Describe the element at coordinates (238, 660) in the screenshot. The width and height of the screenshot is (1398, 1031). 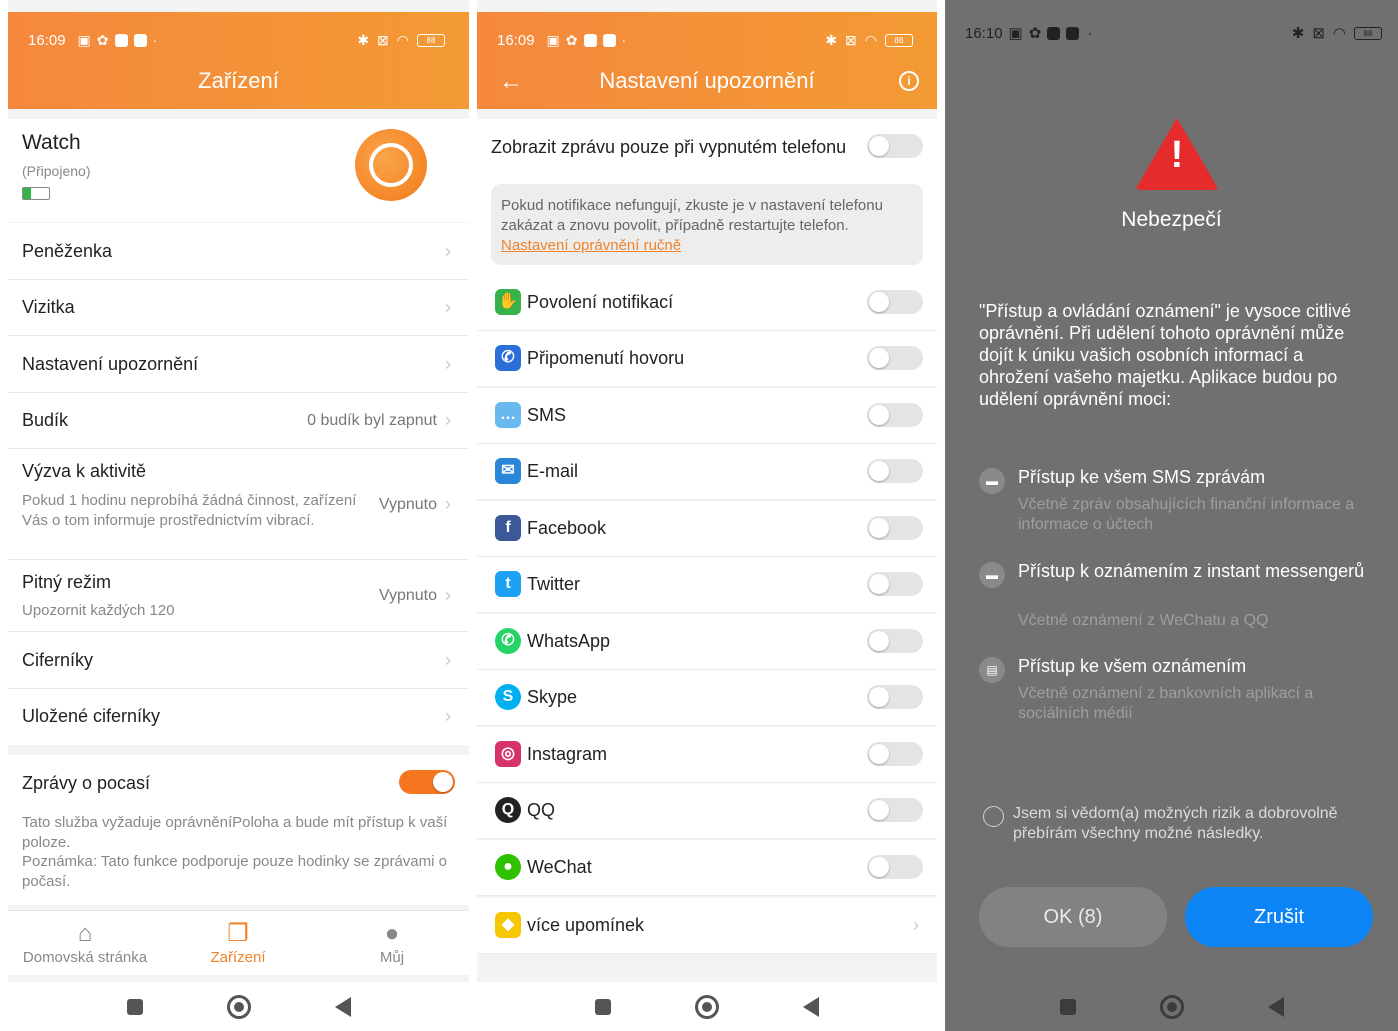
I see `menu-watch-faces: Ciferníky ›` at that location.